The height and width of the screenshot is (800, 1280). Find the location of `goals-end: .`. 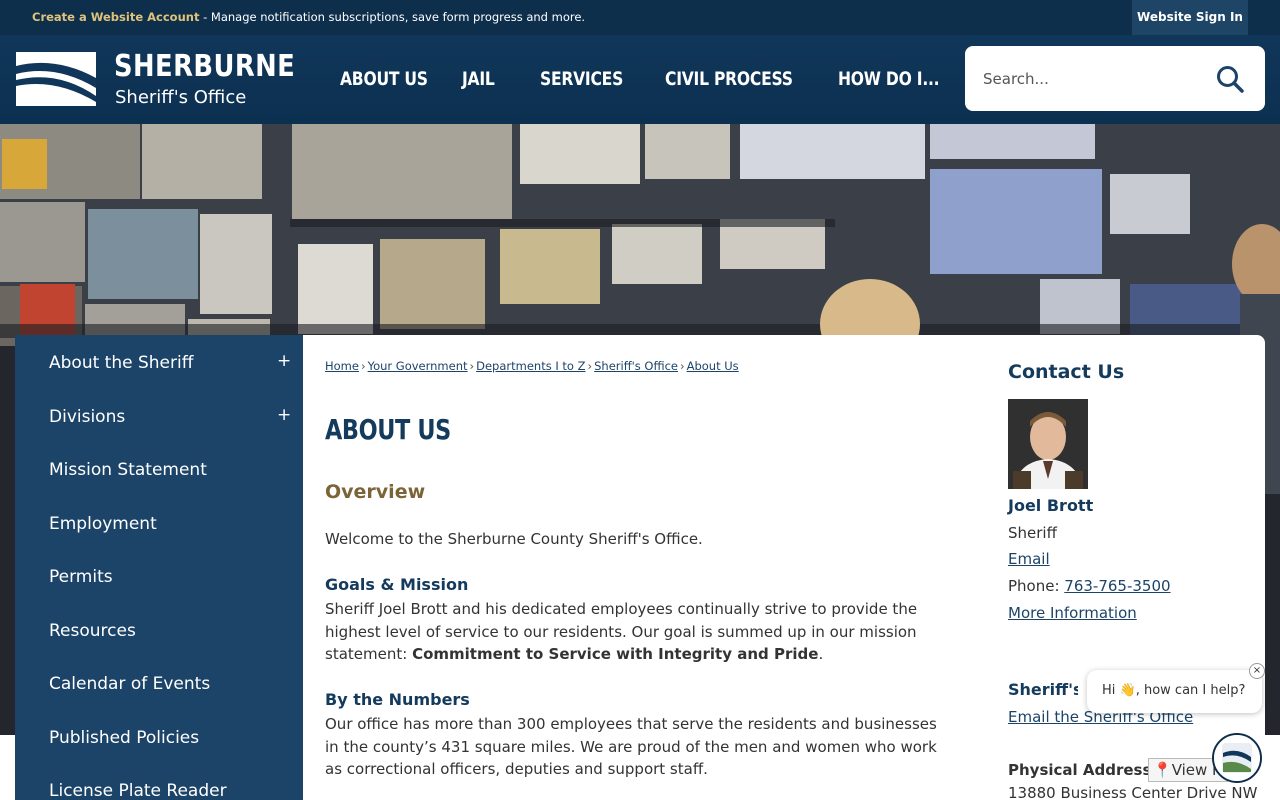

goals-end: . is located at coordinates (821, 654).